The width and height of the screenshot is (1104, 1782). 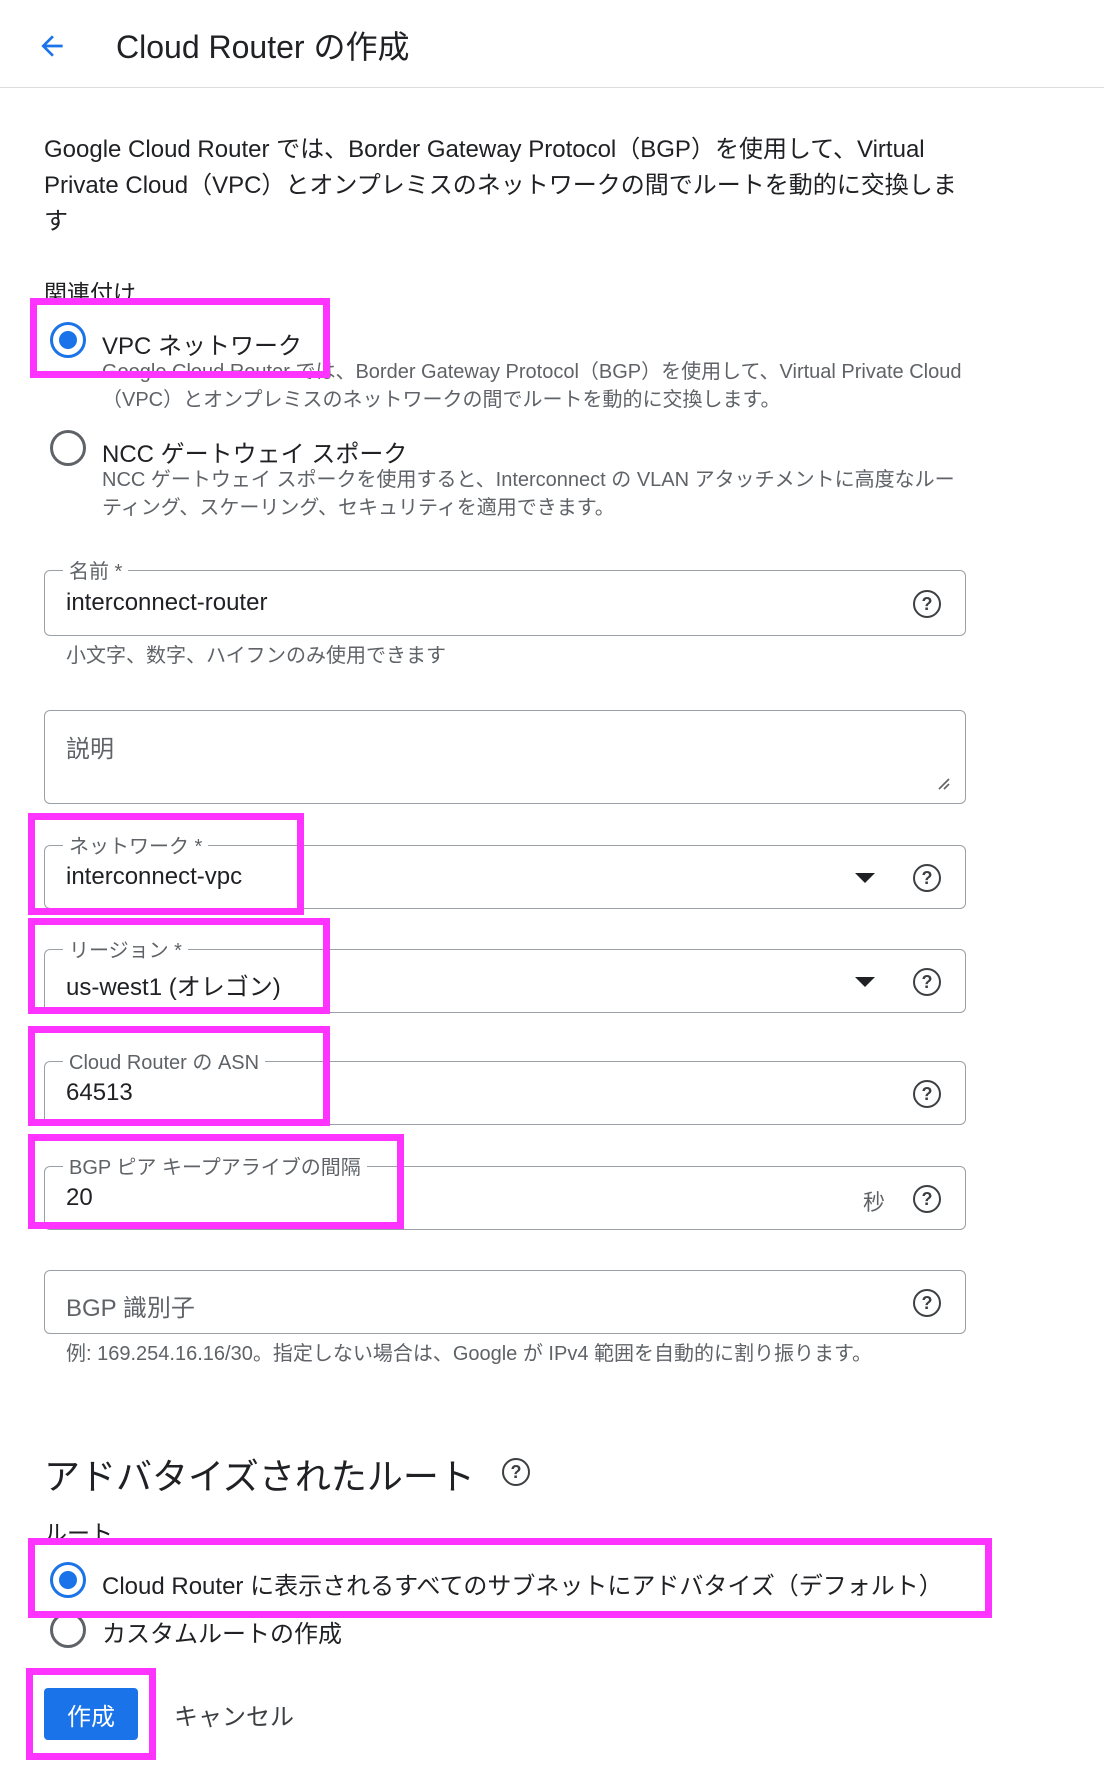 What do you see at coordinates (552, 44) in the screenshot?
I see `page-header: Cloud Router の作成` at bounding box center [552, 44].